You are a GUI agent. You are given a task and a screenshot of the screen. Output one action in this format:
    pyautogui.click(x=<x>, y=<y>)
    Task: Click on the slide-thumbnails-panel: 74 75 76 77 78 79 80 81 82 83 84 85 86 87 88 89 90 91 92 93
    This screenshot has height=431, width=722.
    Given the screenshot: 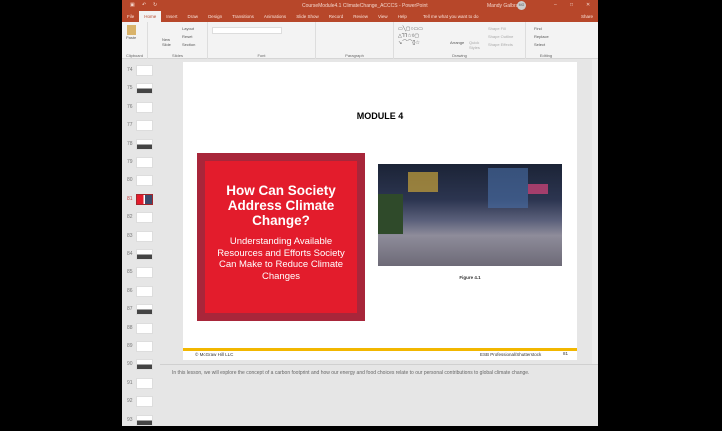 What is the action you would take?
    pyautogui.click(x=141, y=242)
    